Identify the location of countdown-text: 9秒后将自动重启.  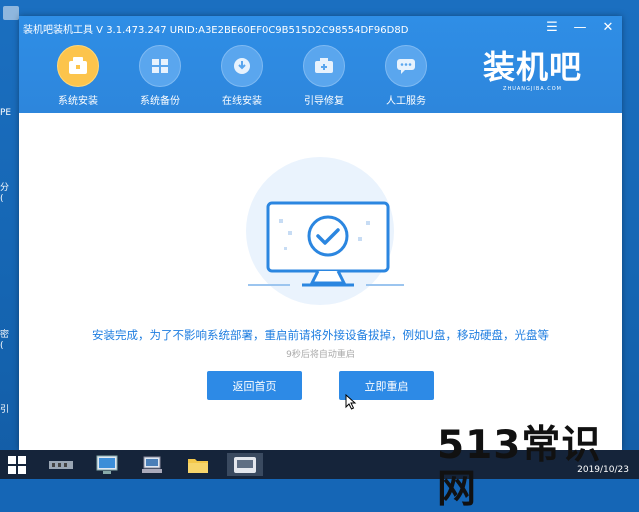
(320, 355).